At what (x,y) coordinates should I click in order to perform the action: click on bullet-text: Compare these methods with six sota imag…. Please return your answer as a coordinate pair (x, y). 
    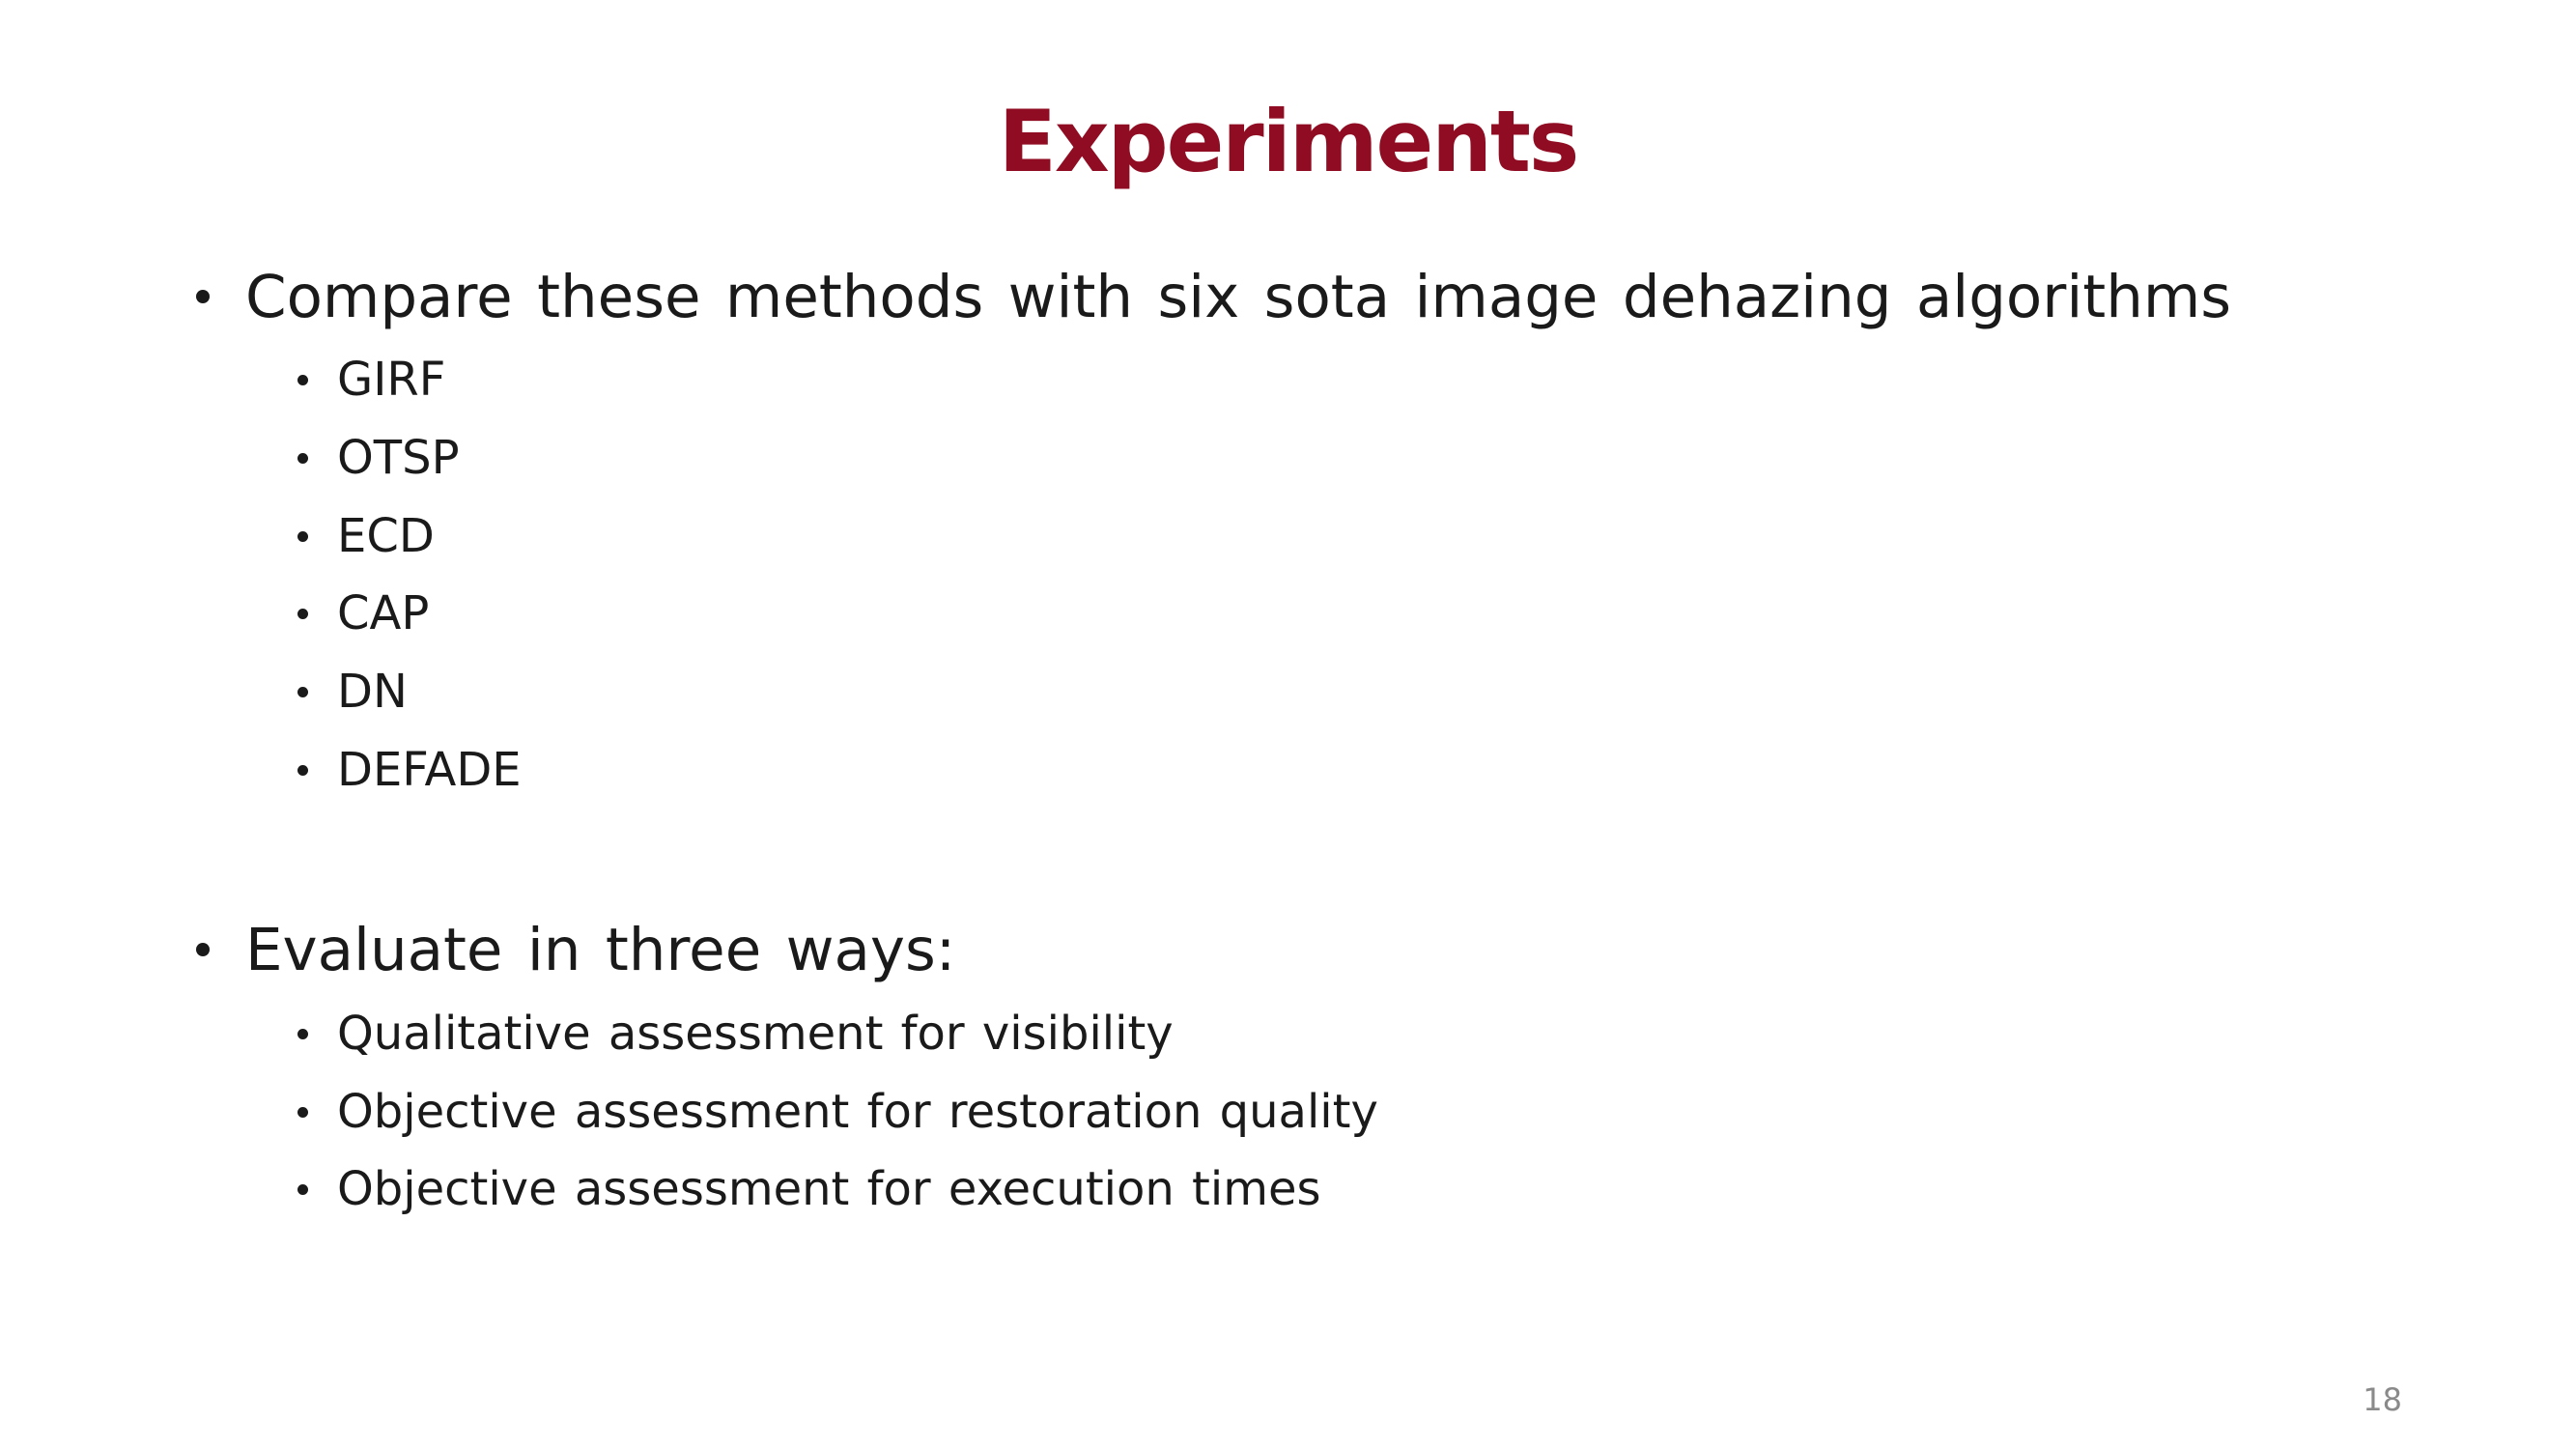
    Looking at the image, I should click on (1238, 296).